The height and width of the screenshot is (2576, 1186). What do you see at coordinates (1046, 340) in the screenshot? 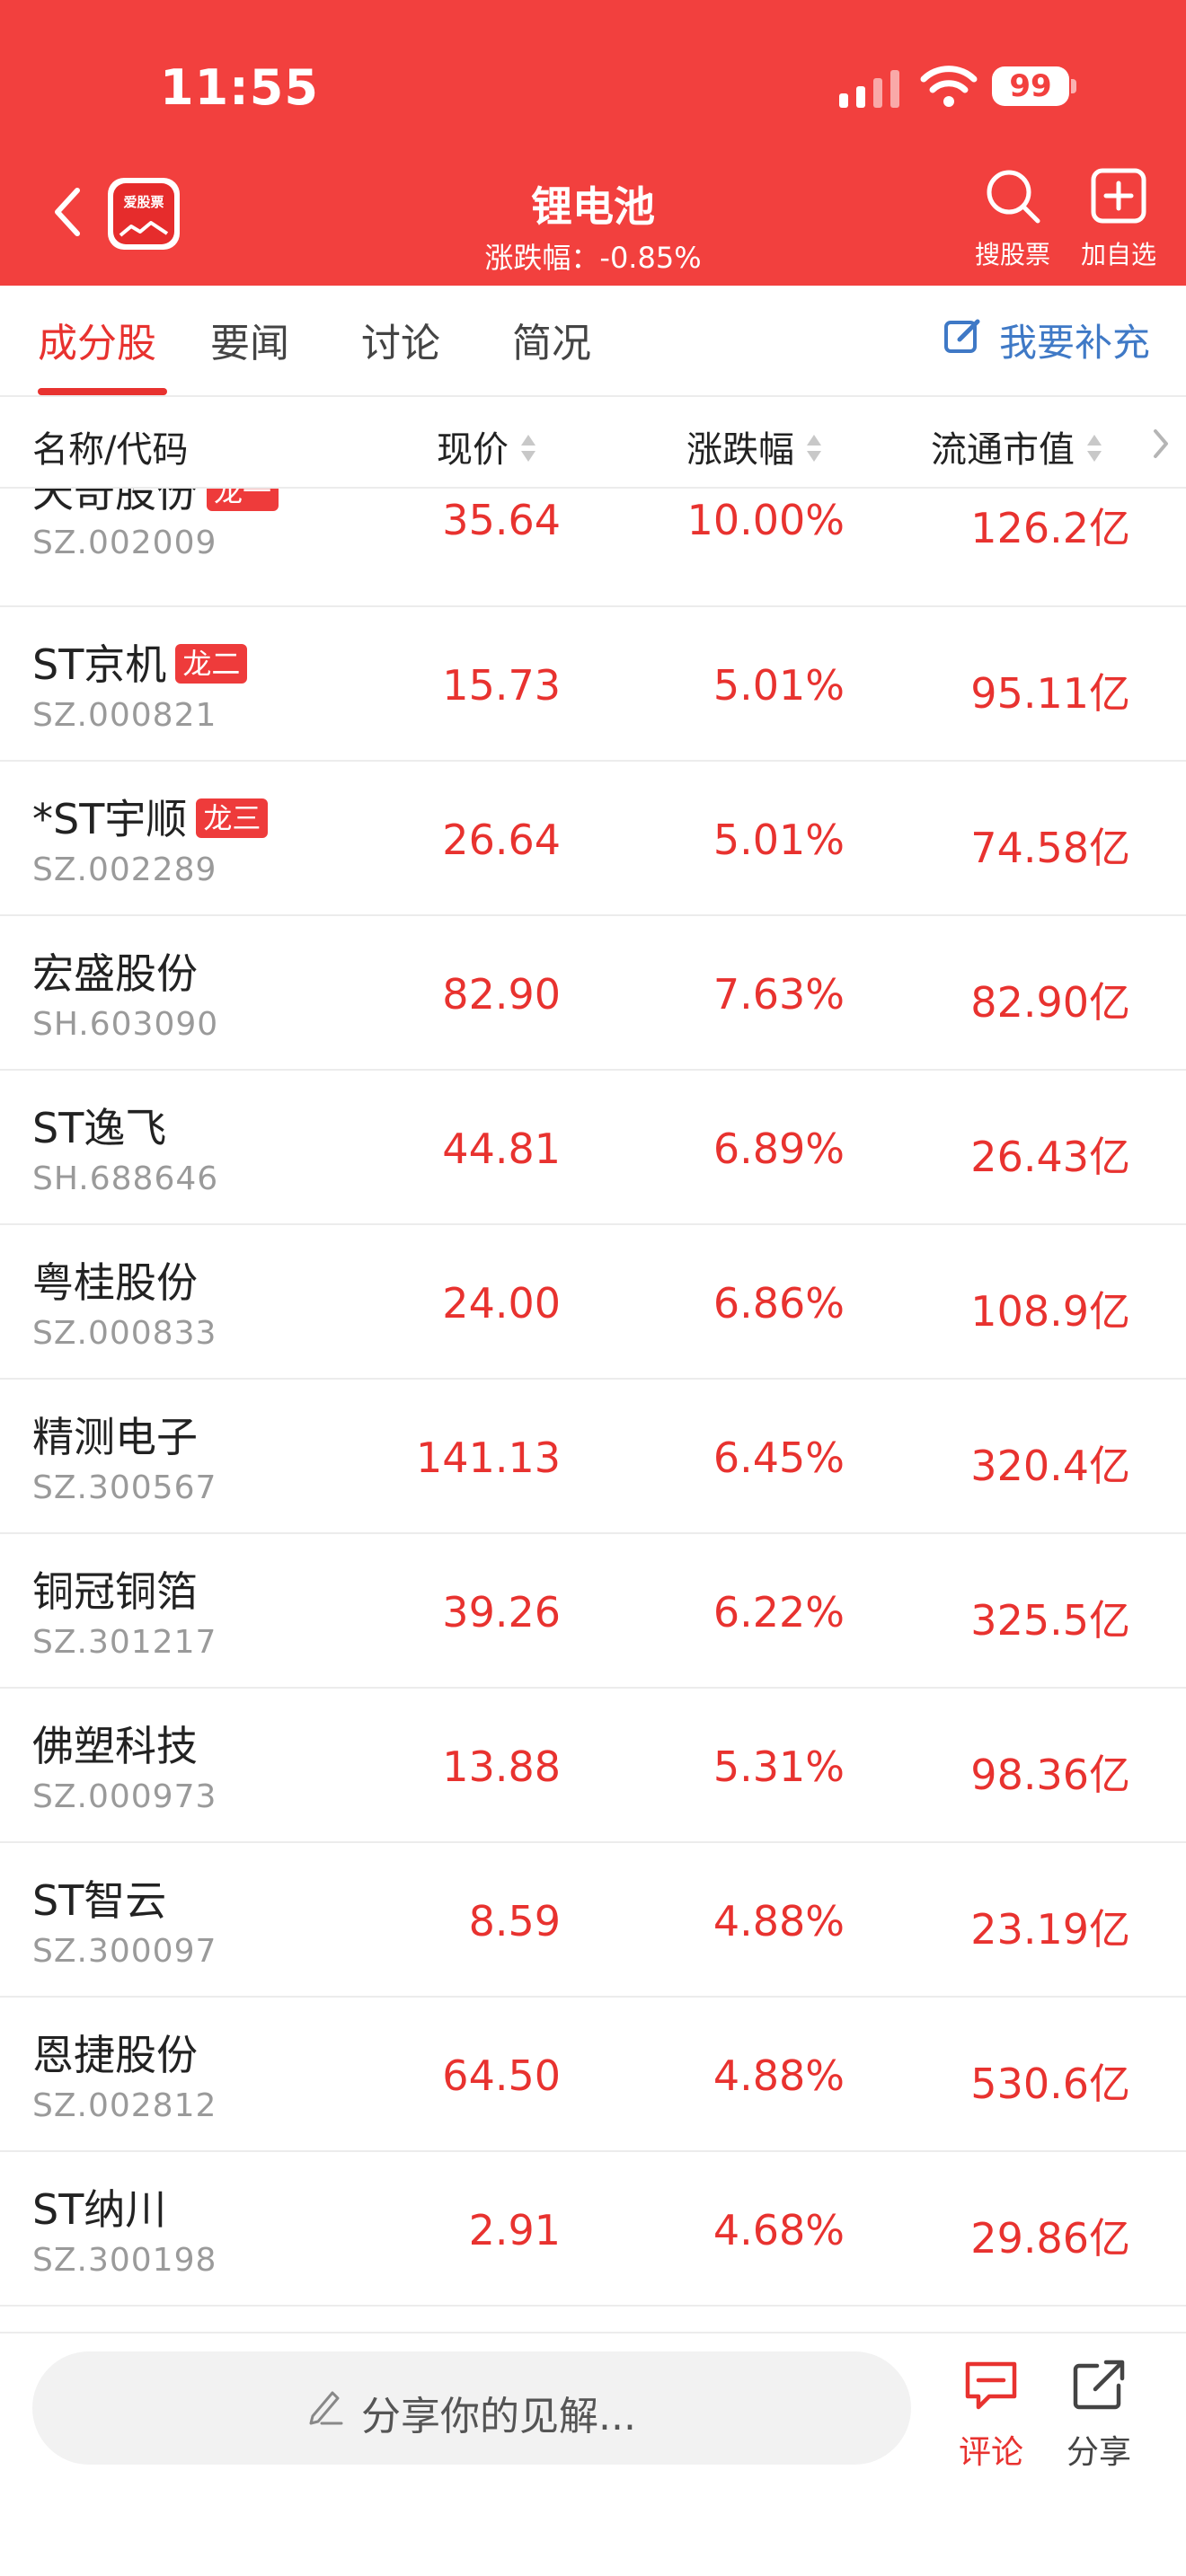
I see `supplement-button: 我要补充` at bounding box center [1046, 340].